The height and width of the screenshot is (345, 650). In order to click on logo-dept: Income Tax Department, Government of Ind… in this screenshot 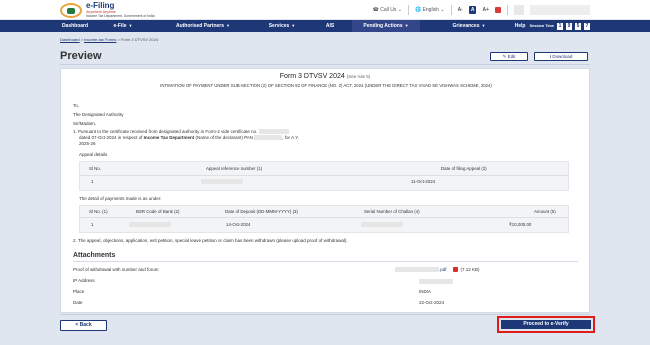, I will do `click(120, 15)`.